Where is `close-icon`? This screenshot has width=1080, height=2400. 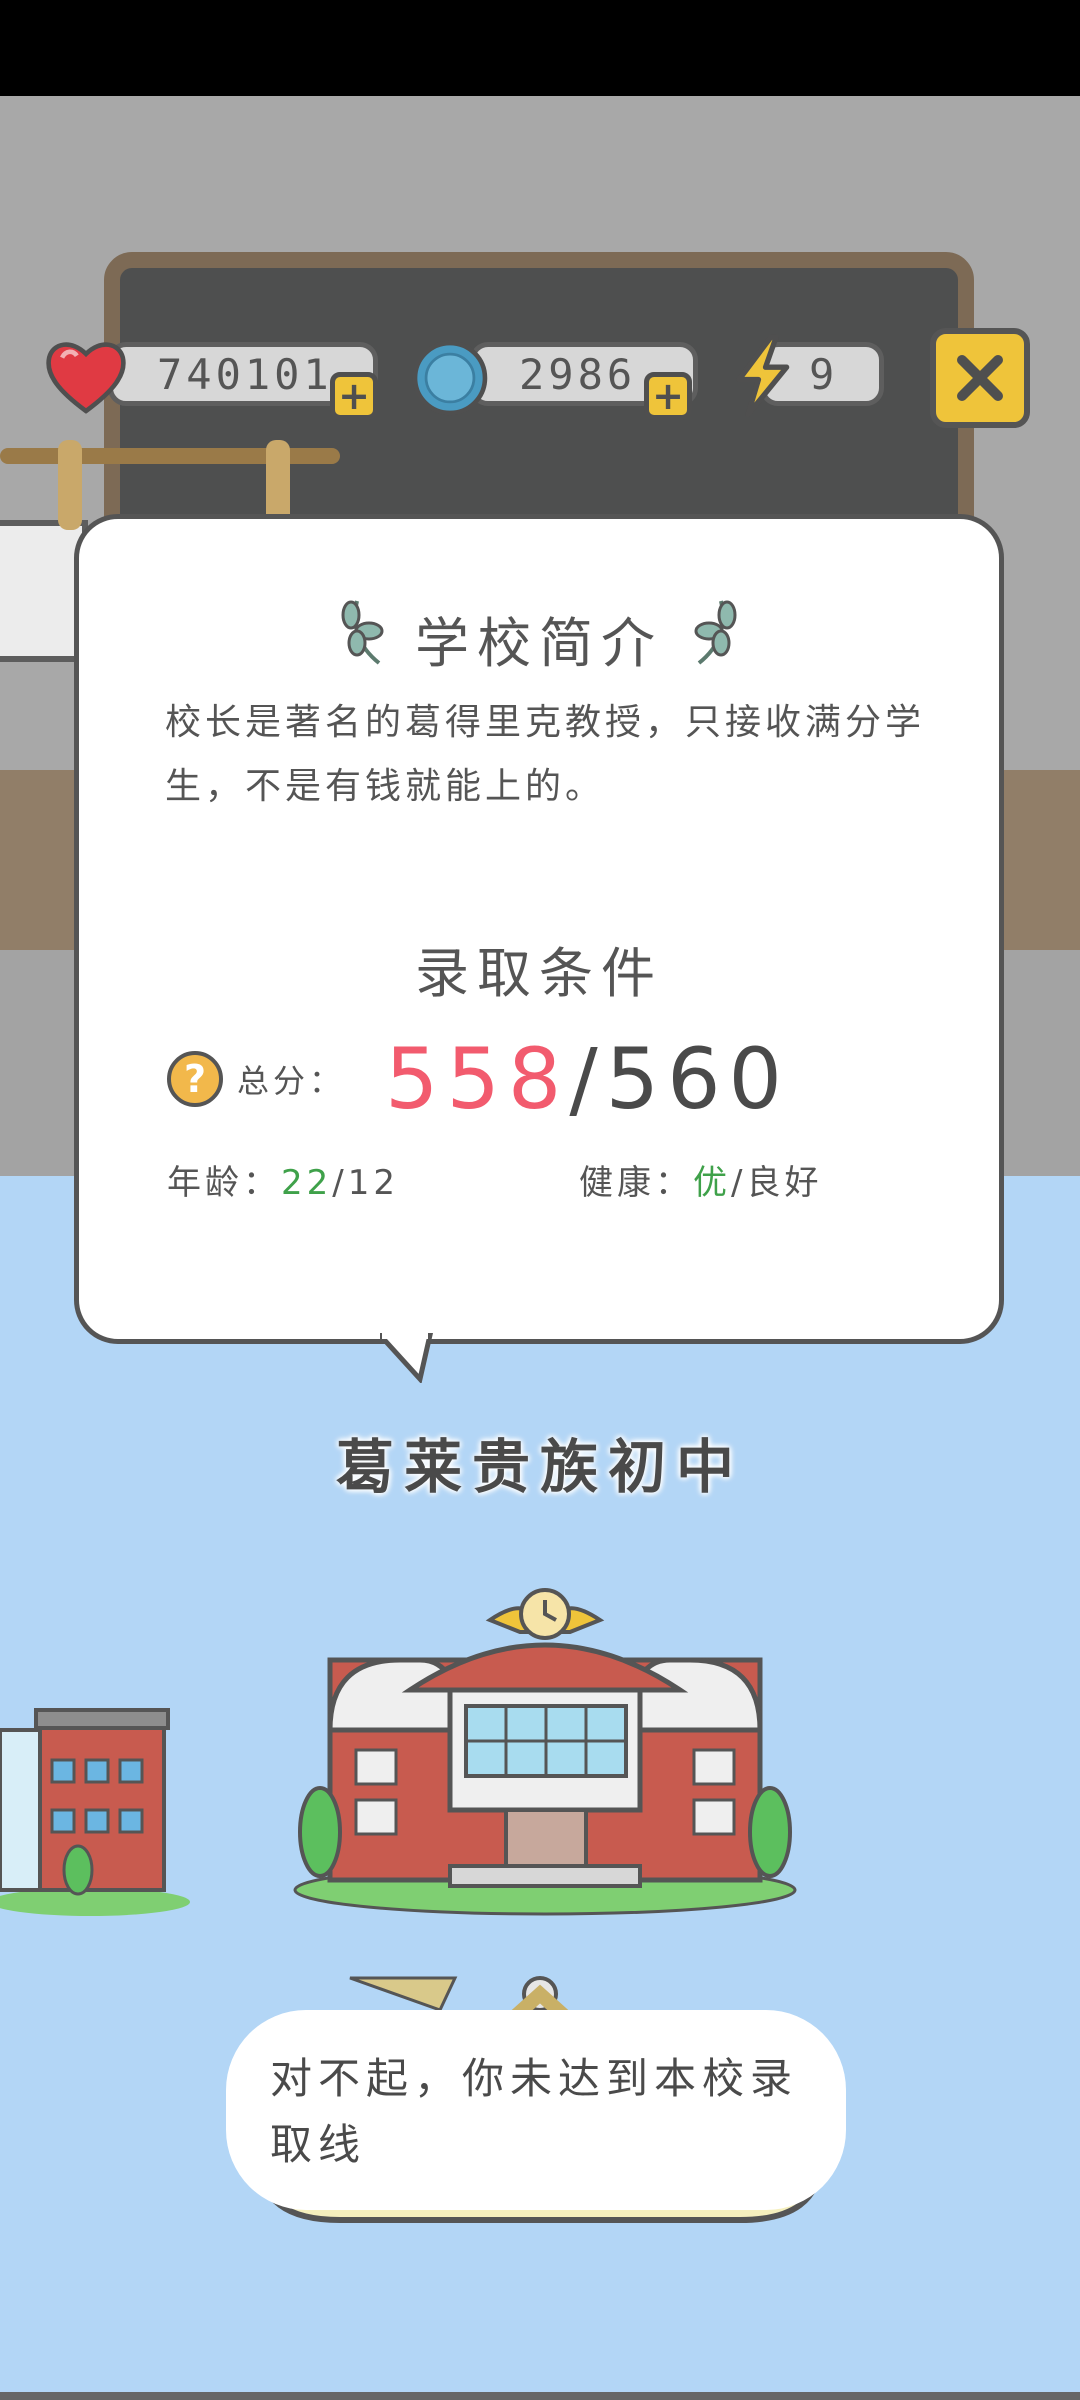 close-icon is located at coordinates (980, 378).